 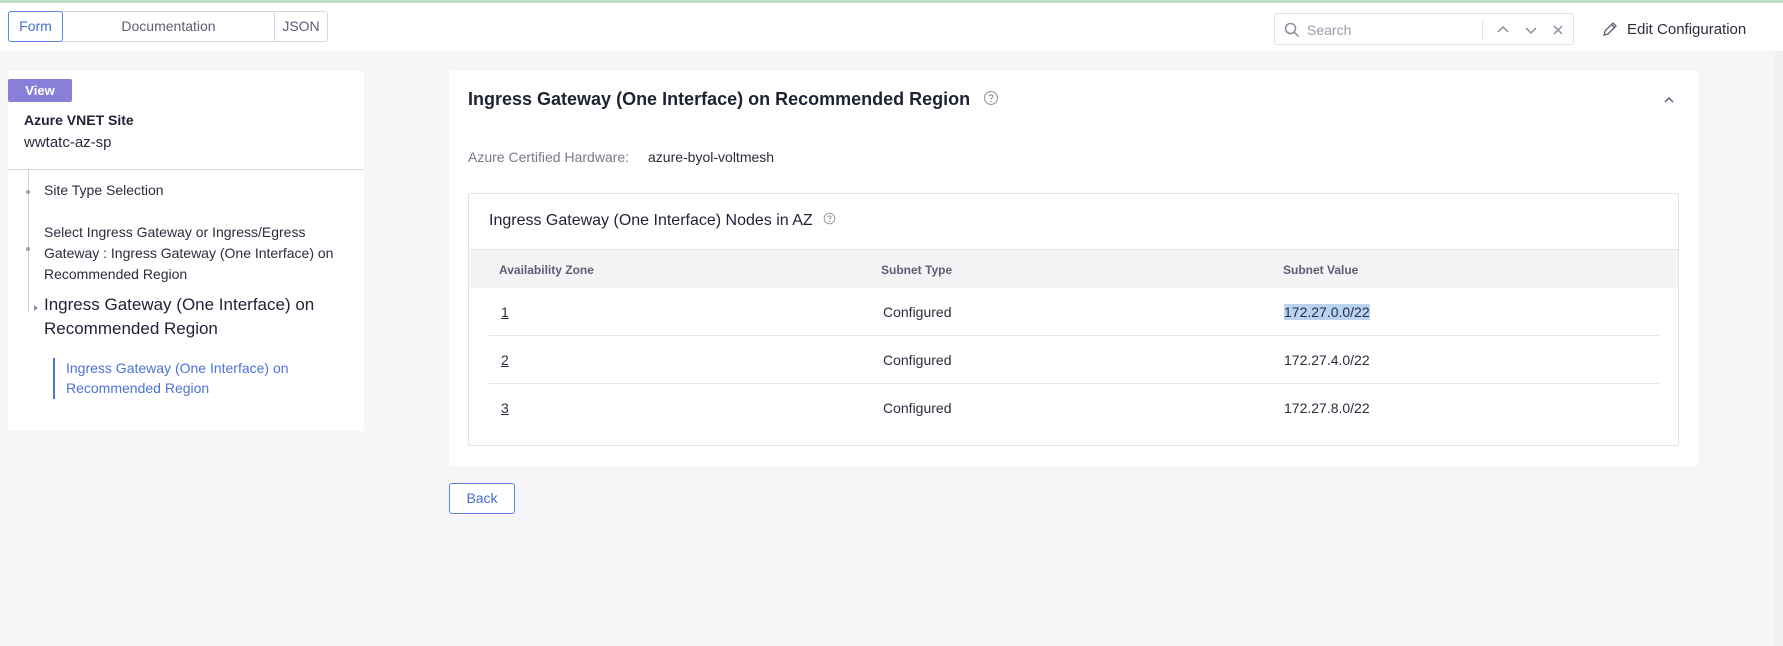 What do you see at coordinates (1327, 408) in the screenshot?
I see `subnet-value: 172.27.8.0/22` at bounding box center [1327, 408].